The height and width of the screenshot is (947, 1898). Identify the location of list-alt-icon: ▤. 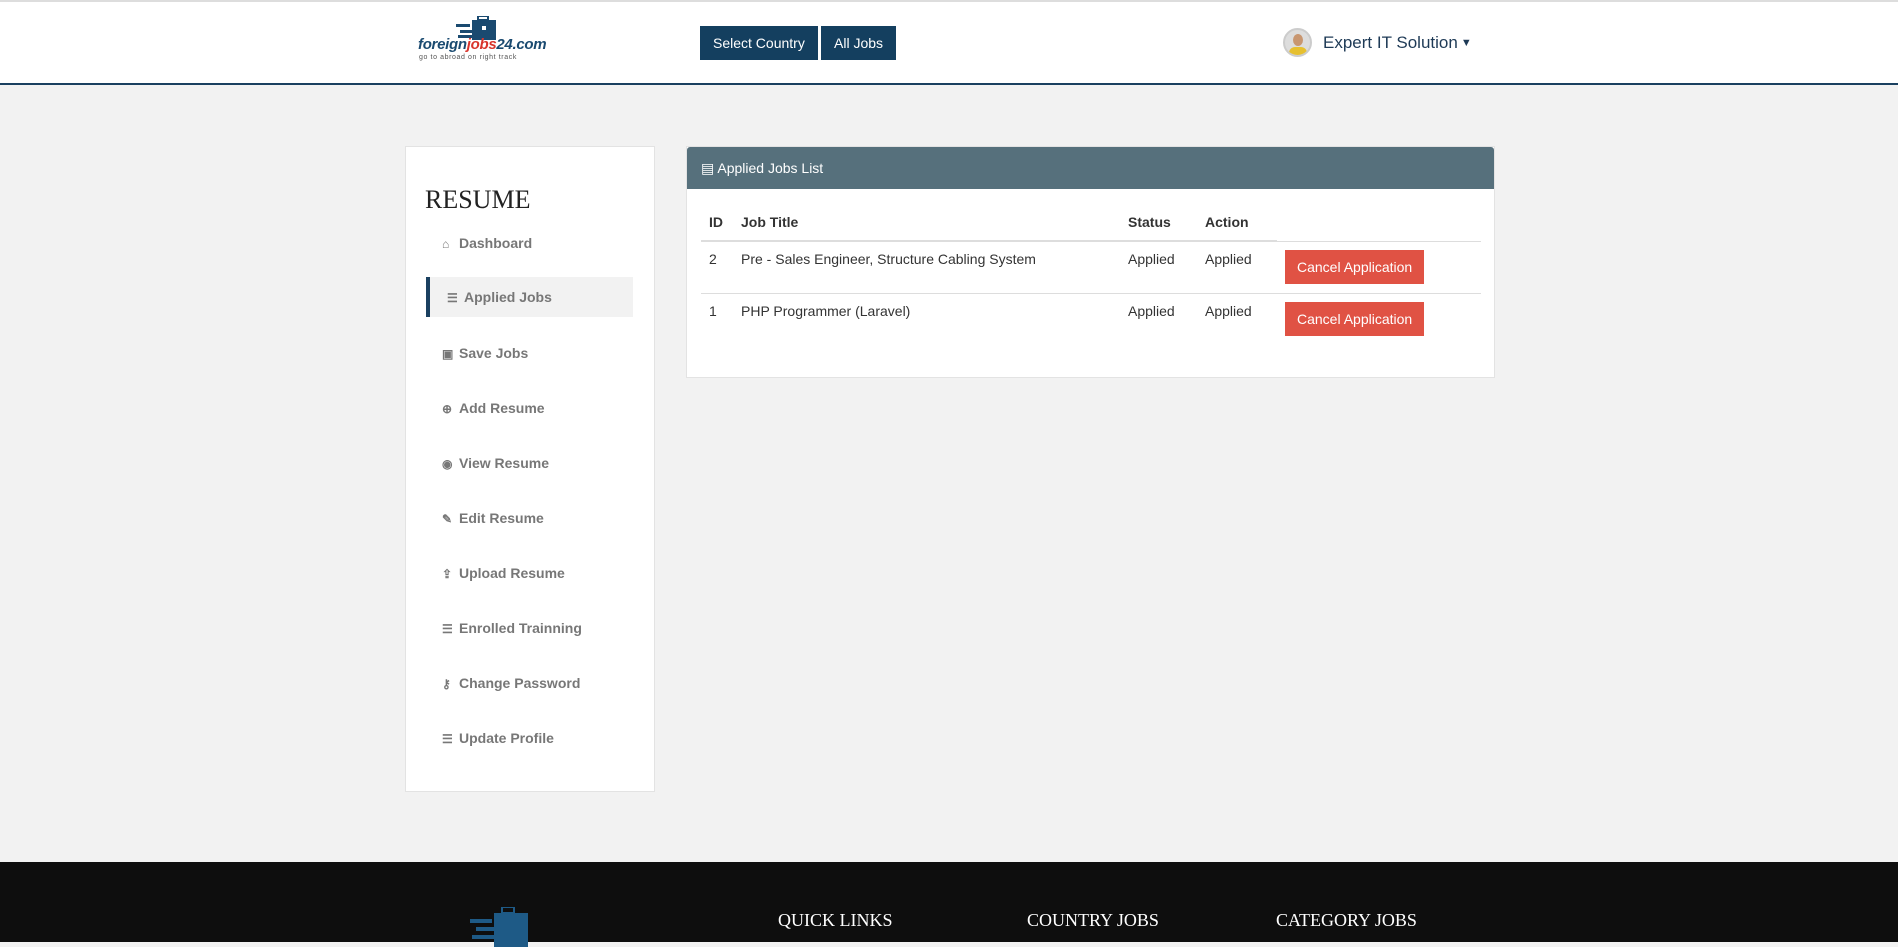
(708, 168).